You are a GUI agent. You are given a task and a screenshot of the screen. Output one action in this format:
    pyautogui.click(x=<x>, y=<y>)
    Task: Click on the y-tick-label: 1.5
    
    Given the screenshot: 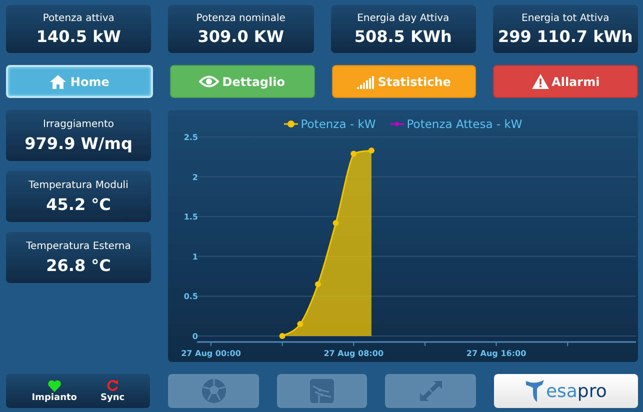 What is the action you would take?
    pyautogui.click(x=191, y=217)
    